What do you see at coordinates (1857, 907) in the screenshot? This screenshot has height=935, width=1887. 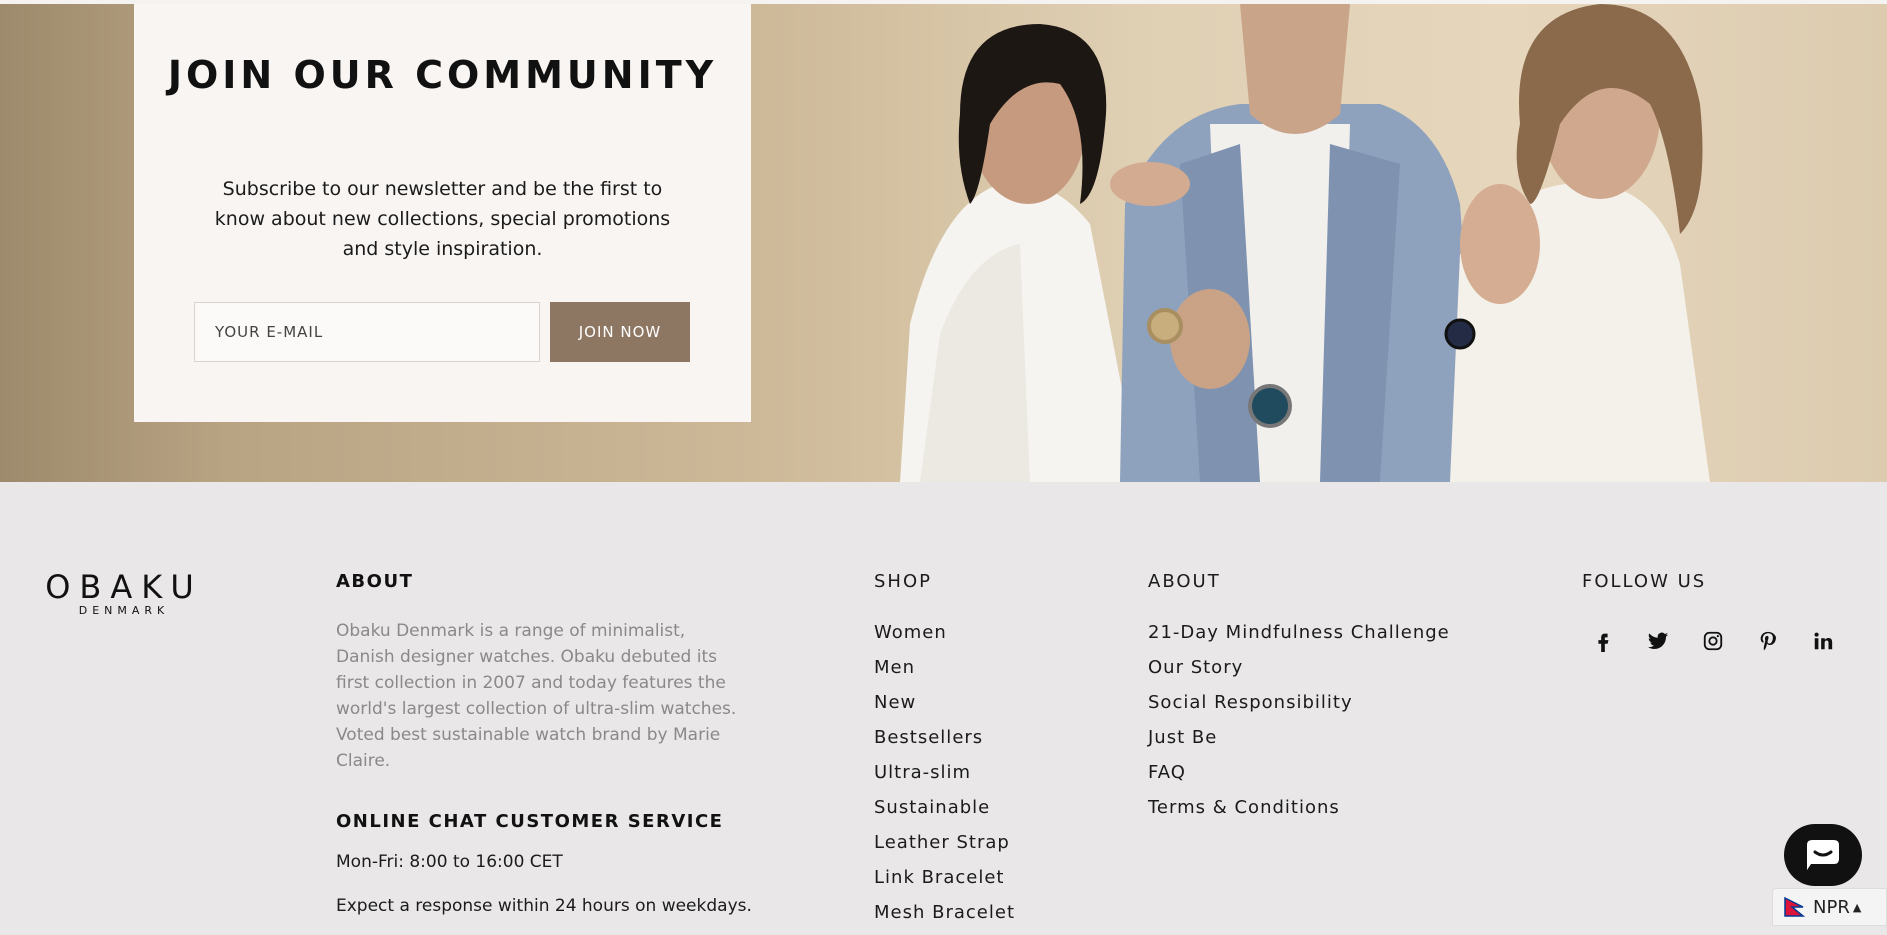 I see `caret-up-icon: ▲` at bounding box center [1857, 907].